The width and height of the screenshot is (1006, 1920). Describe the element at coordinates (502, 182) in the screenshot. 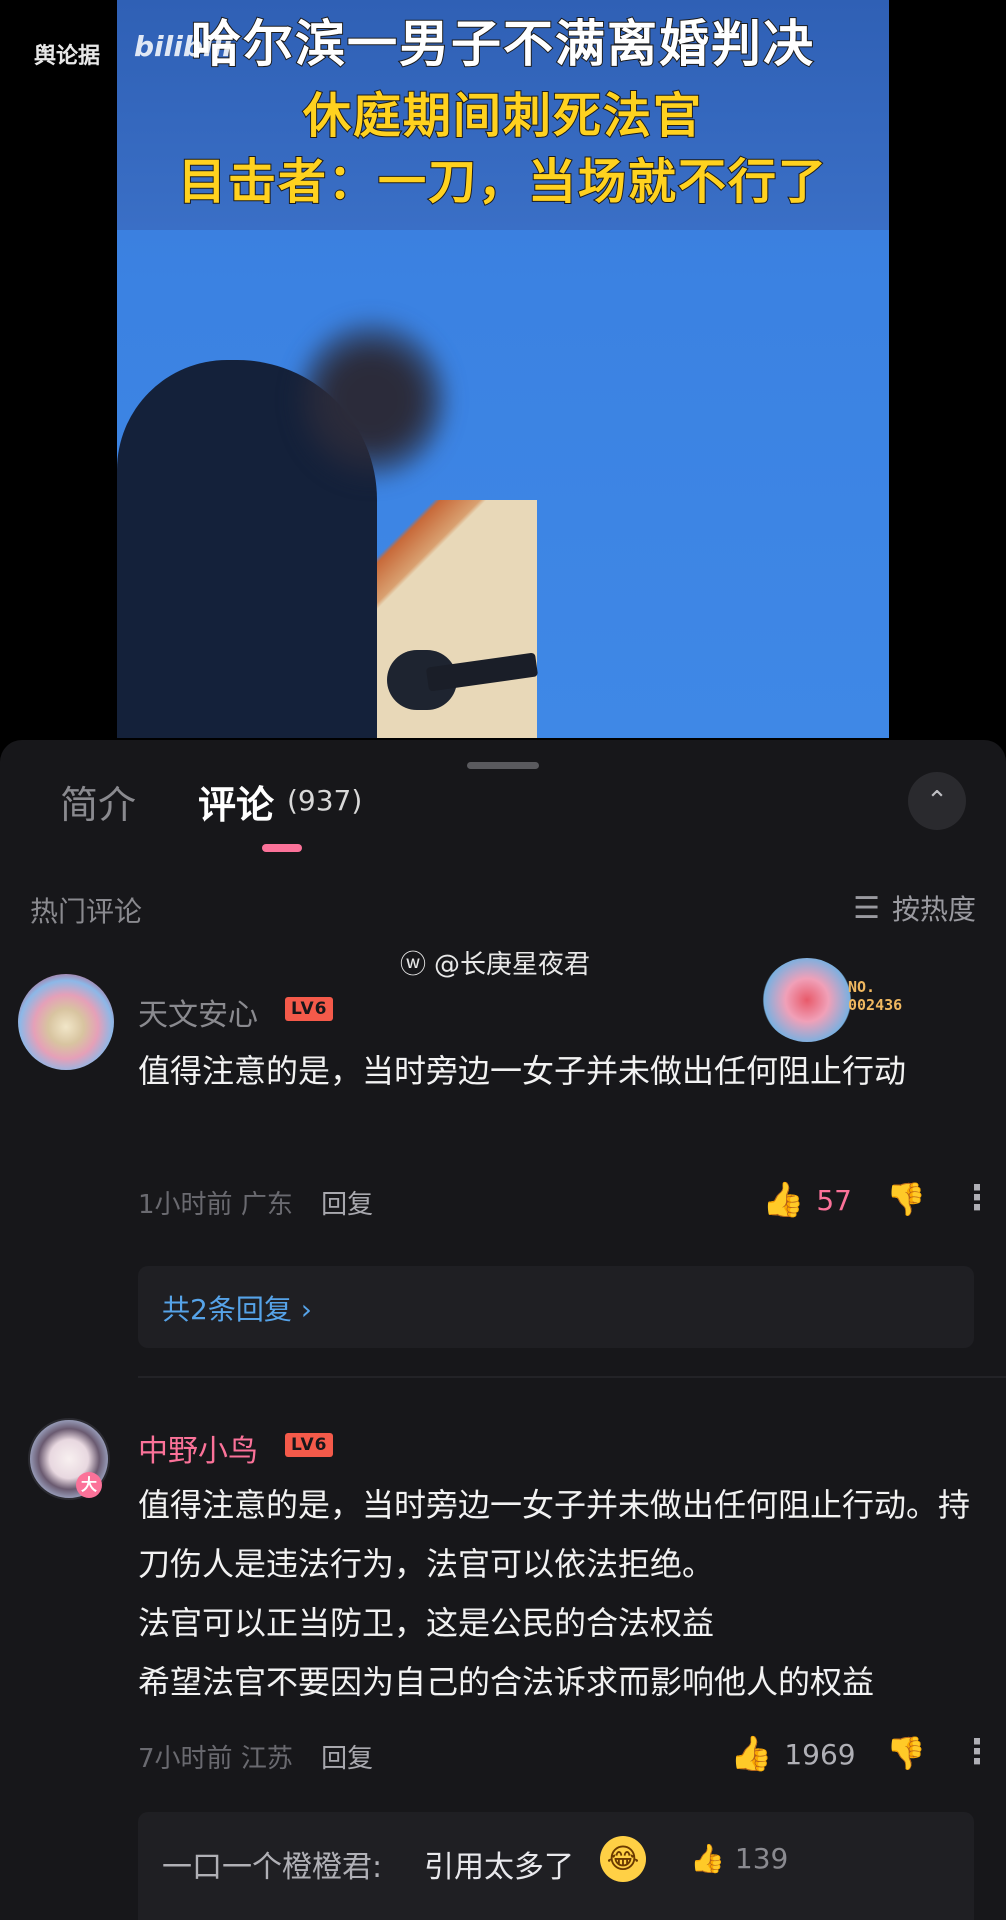

I see `headline-line-3: 目击者：一刀，当场就不行了` at that location.